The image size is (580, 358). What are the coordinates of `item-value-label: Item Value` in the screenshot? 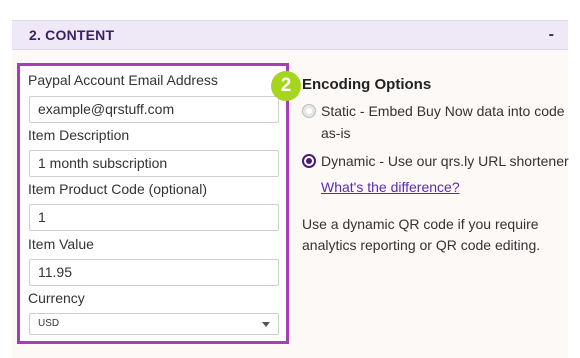 It's located at (61, 244).